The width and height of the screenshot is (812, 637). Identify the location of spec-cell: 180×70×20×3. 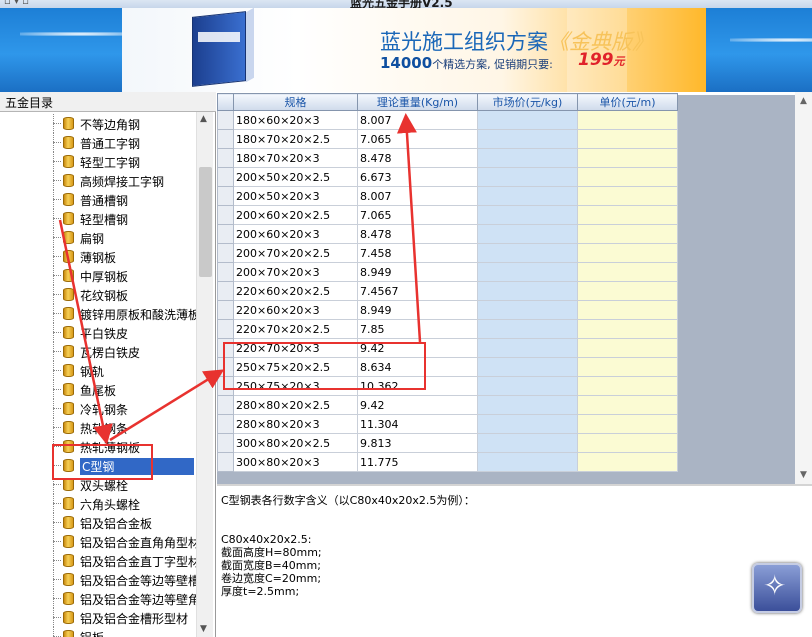
(295, 158).